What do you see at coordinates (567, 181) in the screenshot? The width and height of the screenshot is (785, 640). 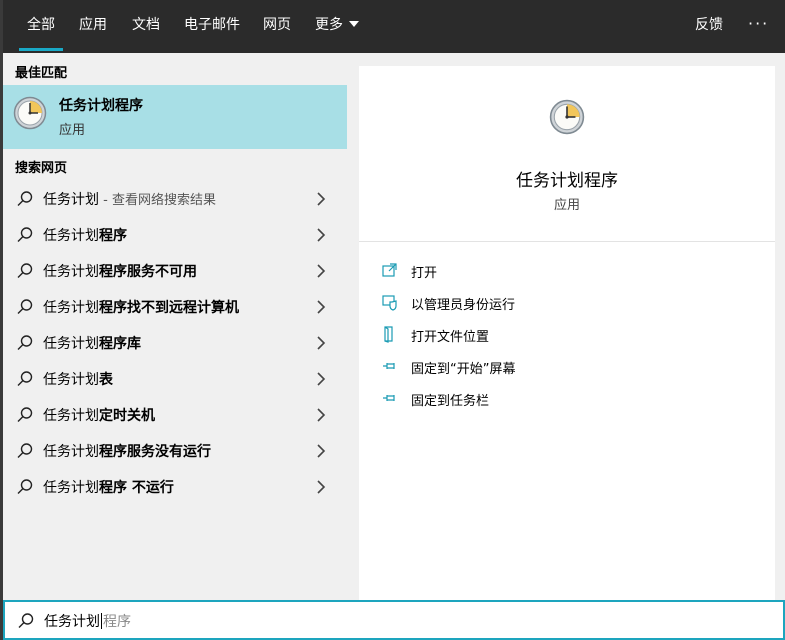 I see `detail-title: 任务计划程序` at bounding box center [567, 181].